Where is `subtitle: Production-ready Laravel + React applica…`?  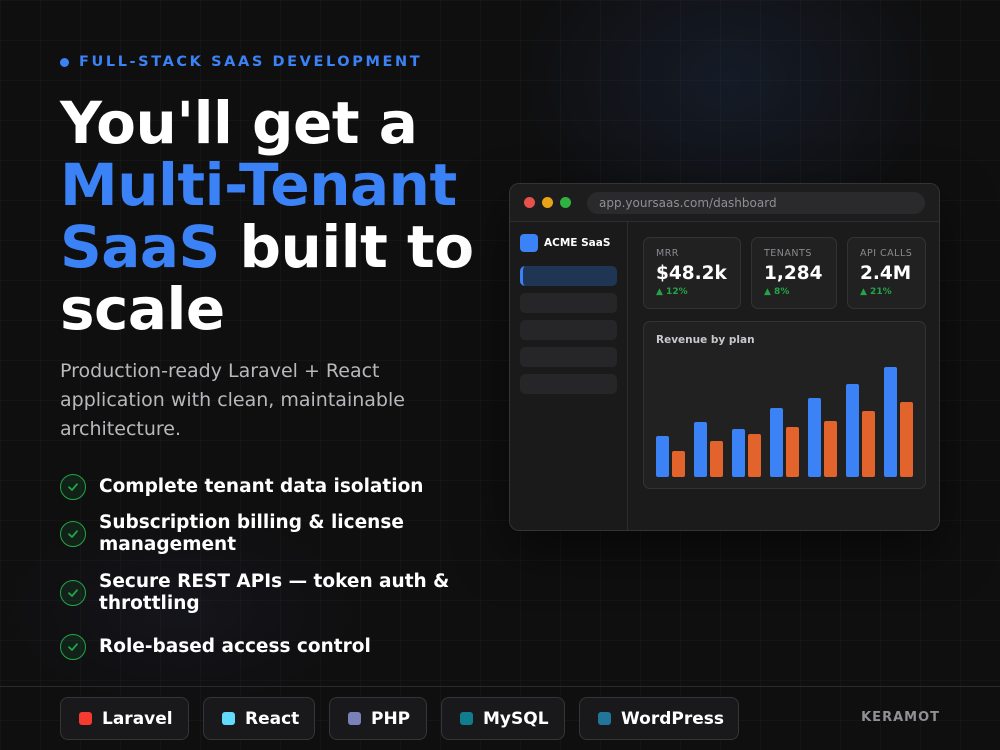
subtitle: Production-ready Laravel + React applica… is located at coordinates (232, 400).